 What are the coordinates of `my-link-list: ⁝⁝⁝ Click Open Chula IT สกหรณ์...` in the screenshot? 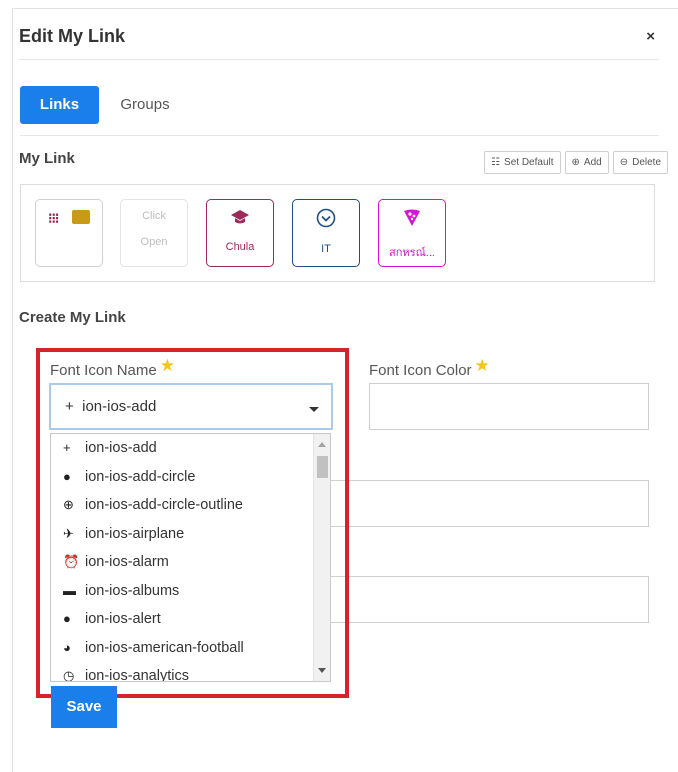 It's located at (337, 233).